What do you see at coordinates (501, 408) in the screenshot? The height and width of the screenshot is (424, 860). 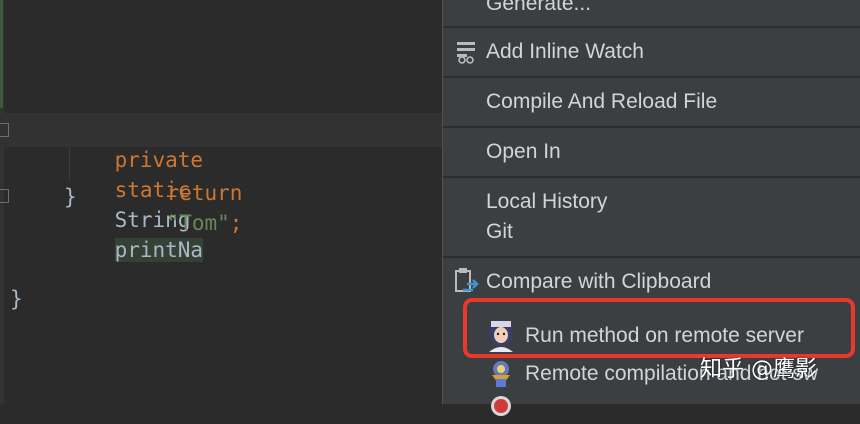 I see `red-plugin-icon` at bounding box center [501, 408].